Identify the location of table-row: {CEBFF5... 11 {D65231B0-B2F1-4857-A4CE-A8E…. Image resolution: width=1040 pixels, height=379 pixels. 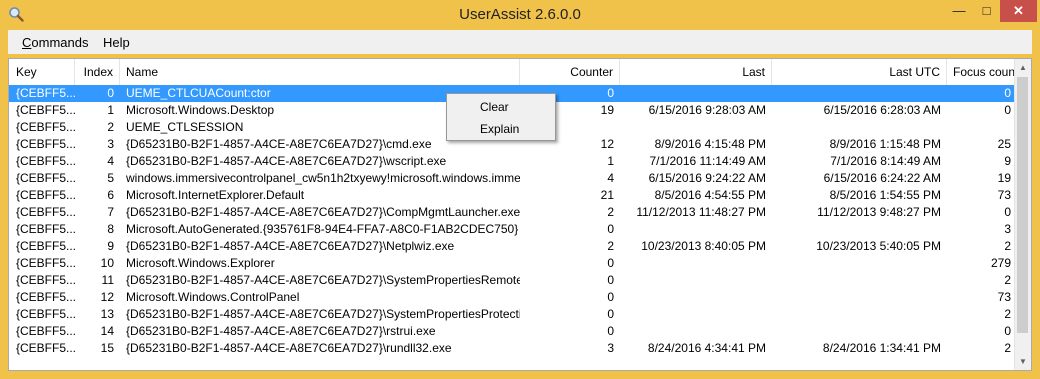
(513, 280).